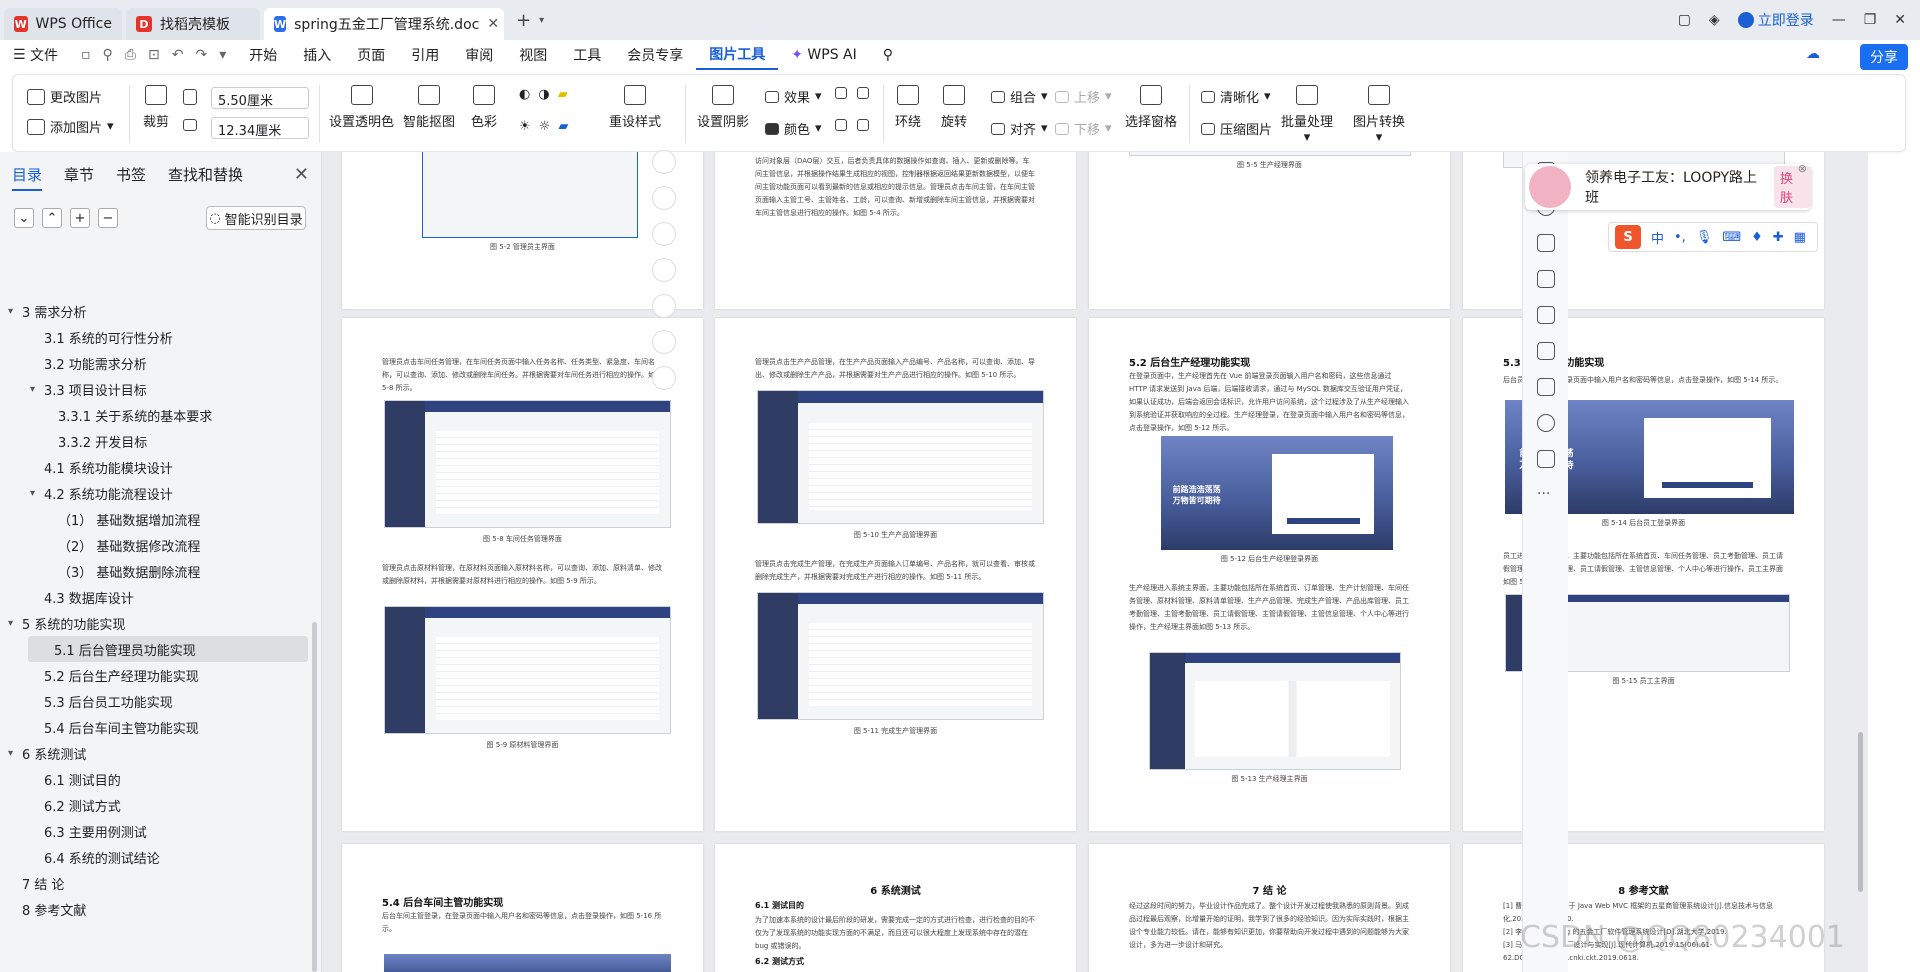  Describe the element at coordinates (154, 623) in the screenshot. I see `toc-item: ▾ 5 系统的功能实现` at that location.